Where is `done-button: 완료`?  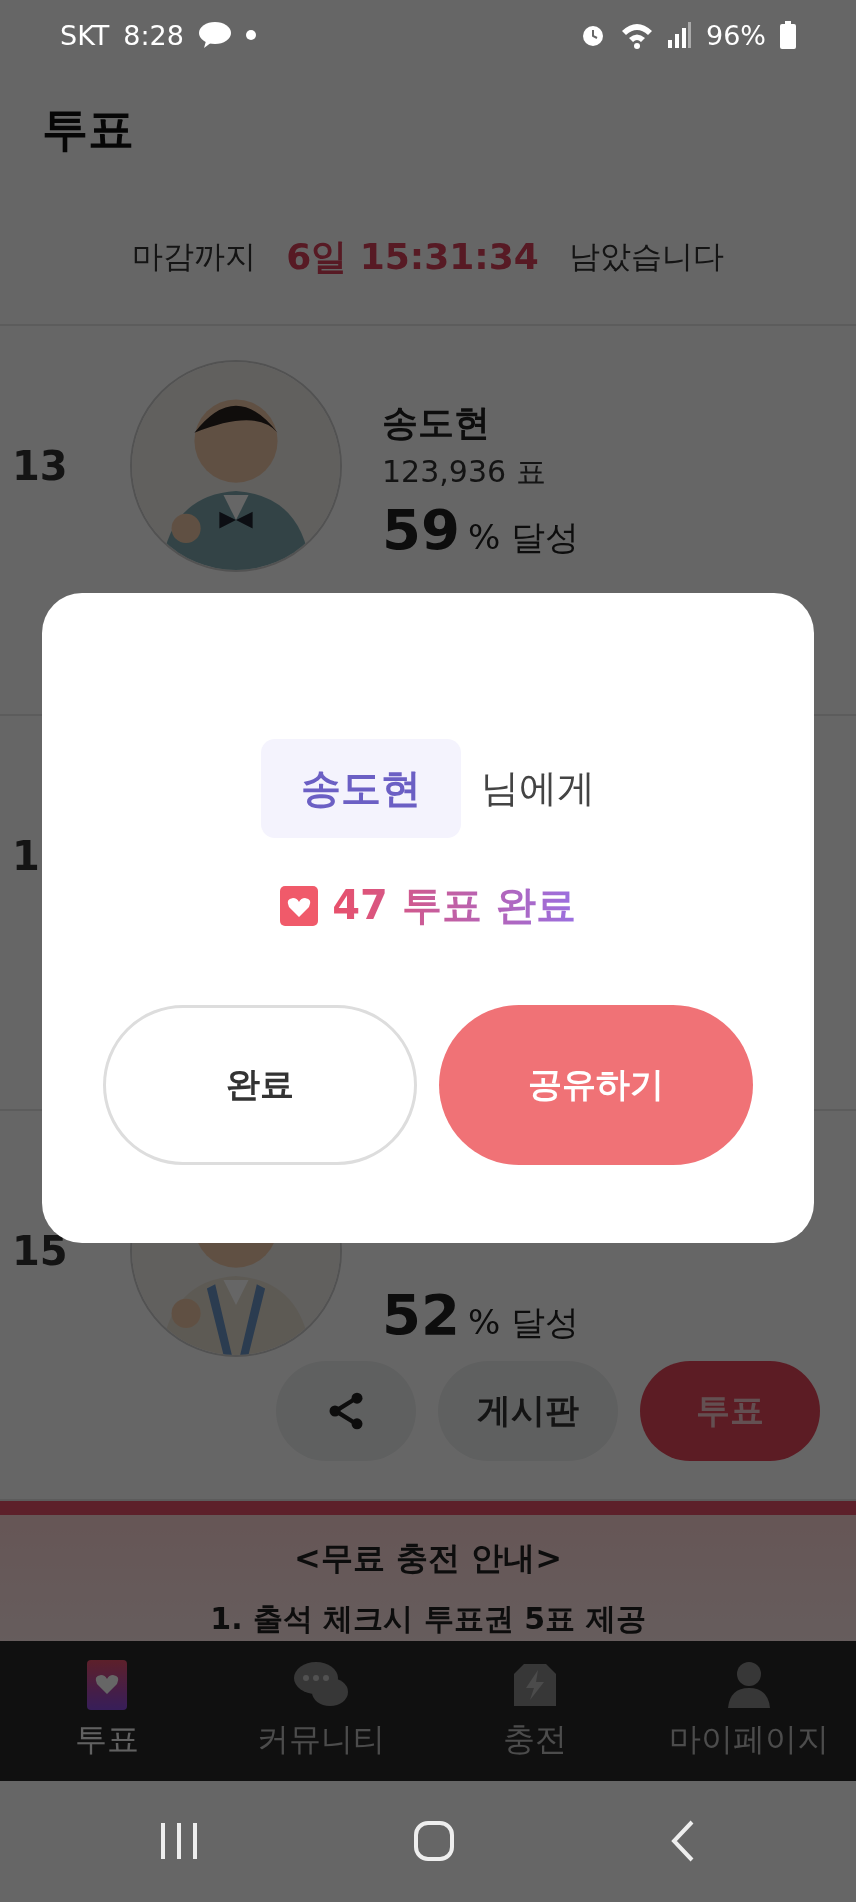
done-button: 완료 is located at coordinates (260, 1085).